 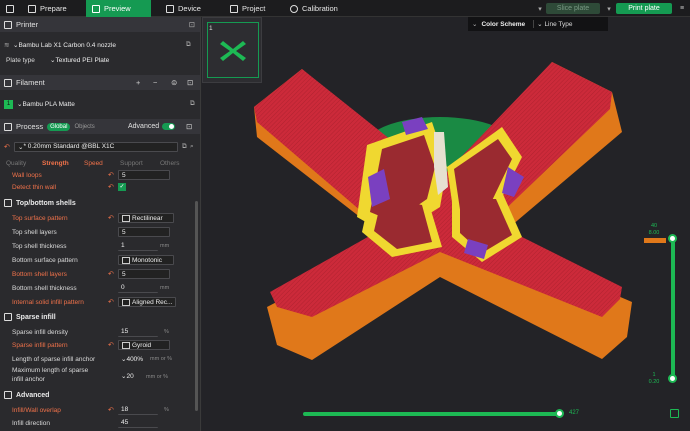 What do you see at coordinates (138, 82) in the screenshot?
I see `add-filament-icon: +` at bounding box center [138, 82].